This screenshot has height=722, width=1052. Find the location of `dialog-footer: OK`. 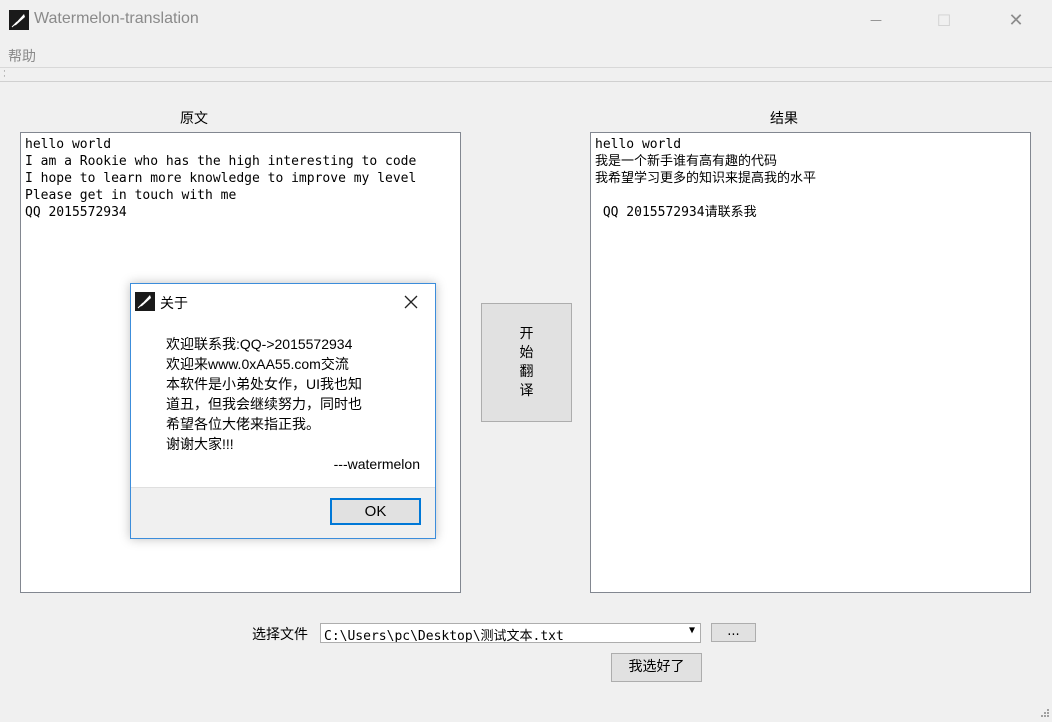

dialog-footer: OK is located at coordinates (283, 512).